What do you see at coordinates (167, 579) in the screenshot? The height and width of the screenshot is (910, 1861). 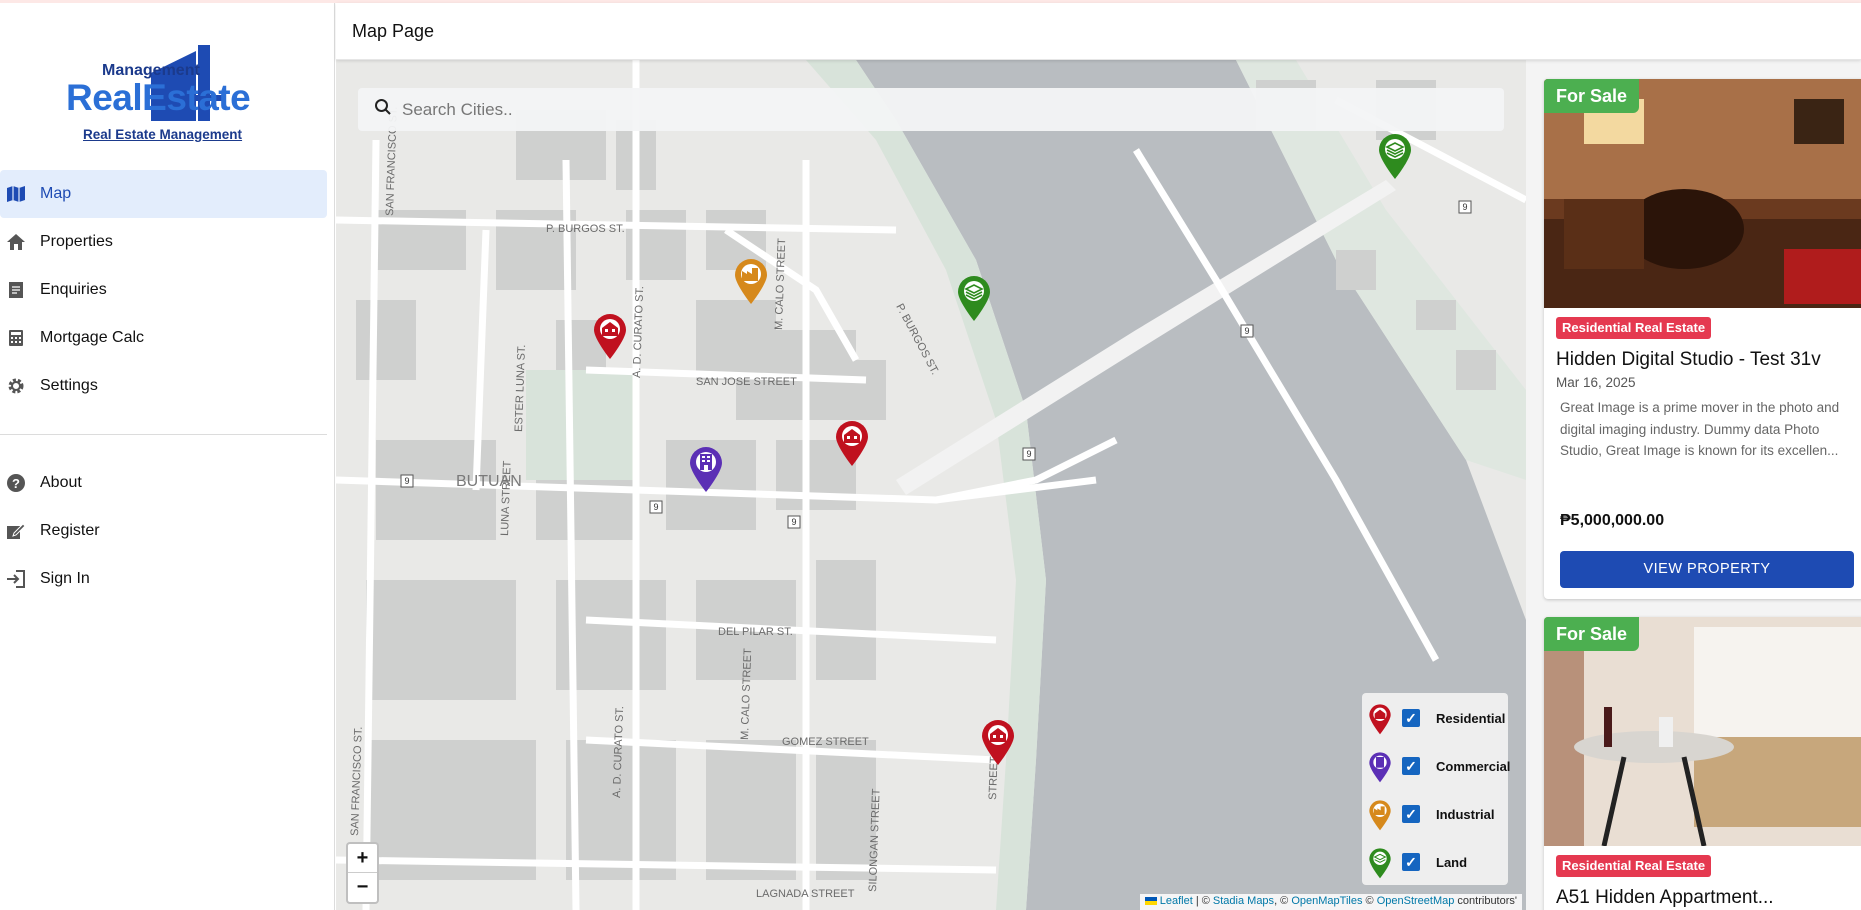 I see `sidebar-item-sign-in: Sign In` at bounding box center [167, 579].